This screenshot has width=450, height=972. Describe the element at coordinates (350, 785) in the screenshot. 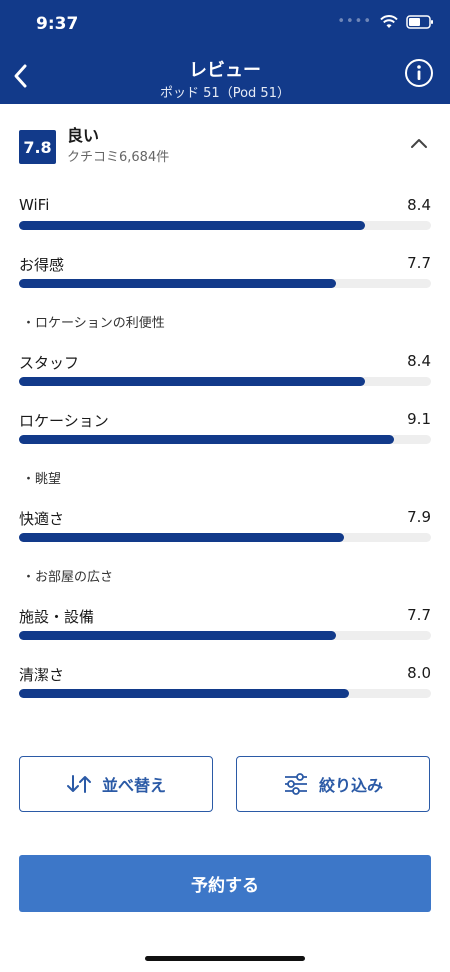

I see `filter-button-label: 絞り込み` at that location.